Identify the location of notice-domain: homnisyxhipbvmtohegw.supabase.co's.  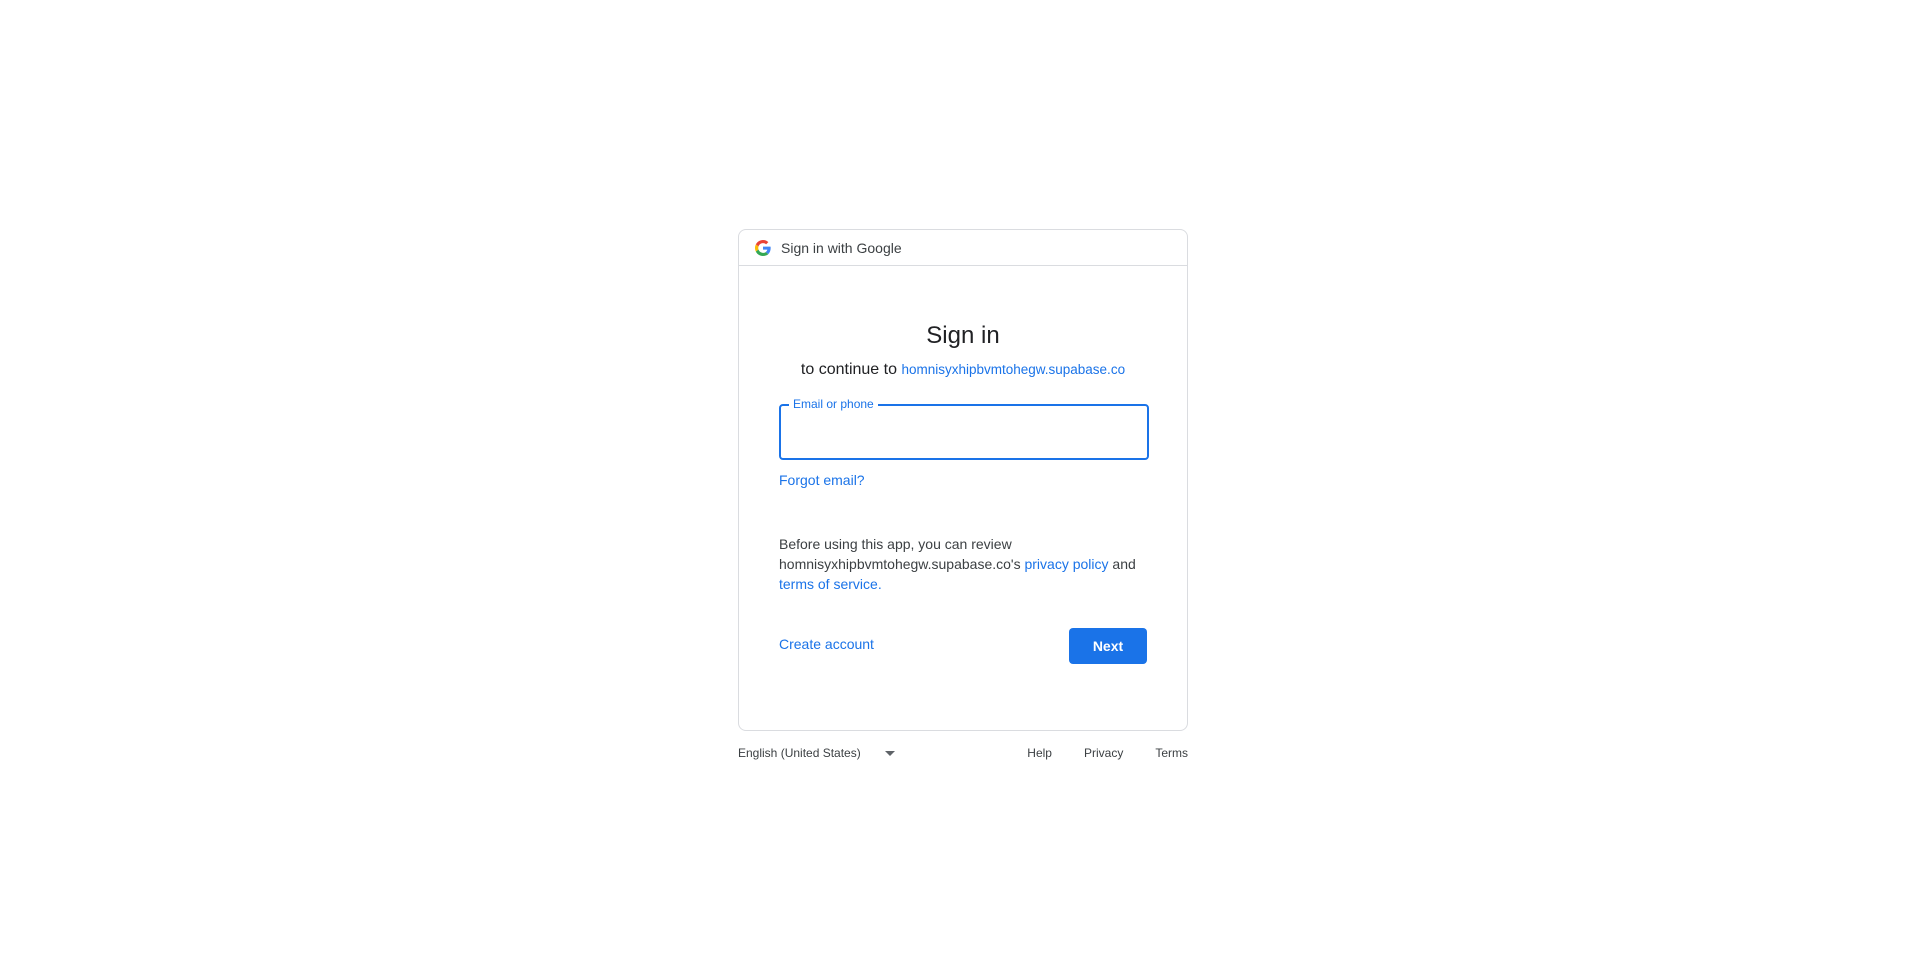
(900, 564).